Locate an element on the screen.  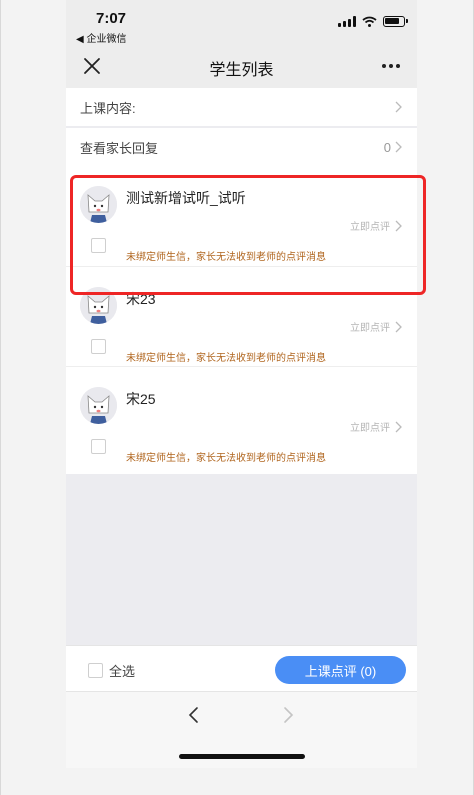
forward-arrow-icon is located at coordinates (288, 715).